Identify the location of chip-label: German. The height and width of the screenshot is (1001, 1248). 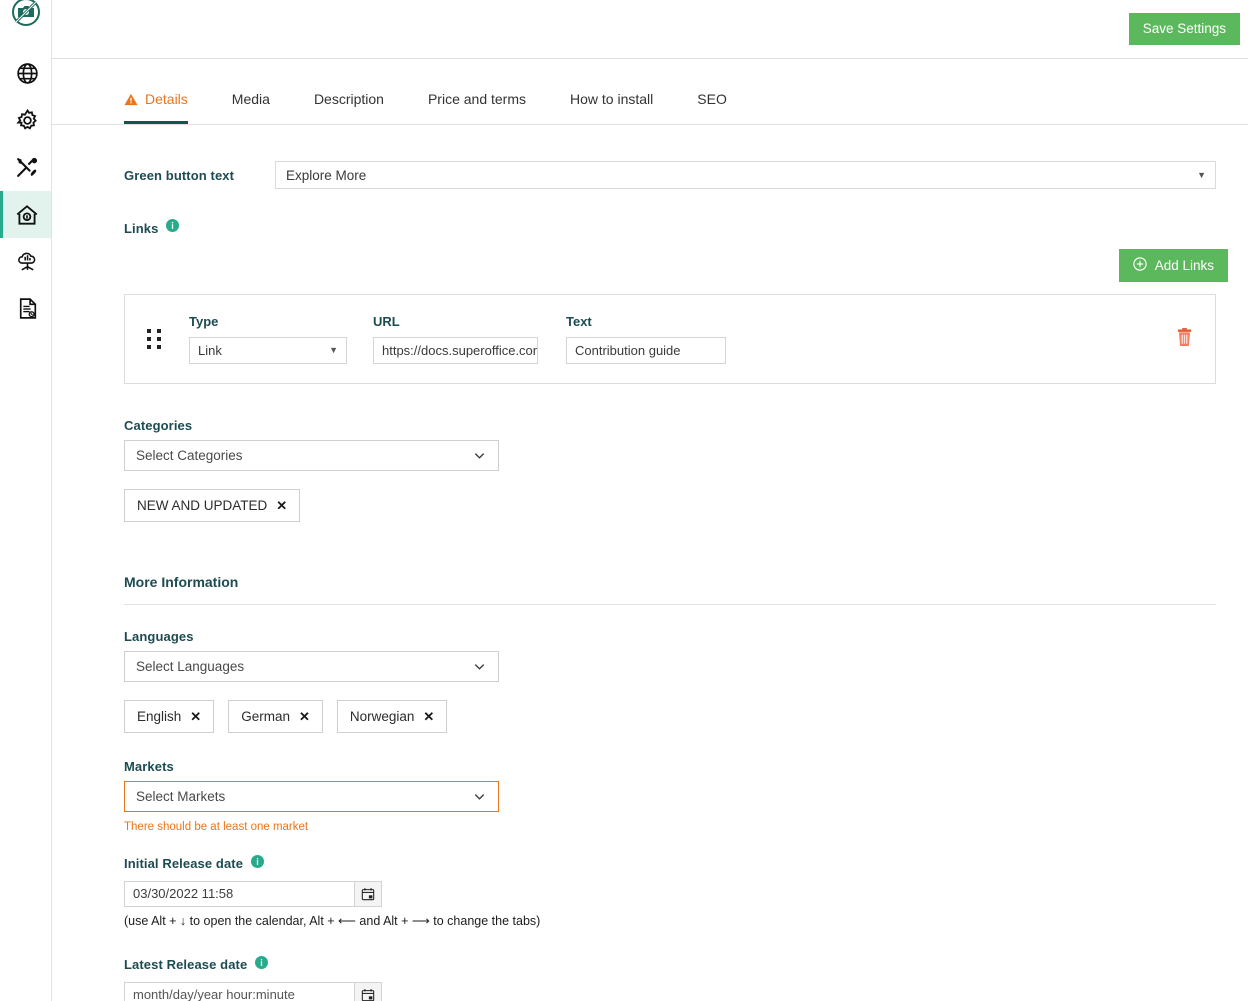
(265, 716).